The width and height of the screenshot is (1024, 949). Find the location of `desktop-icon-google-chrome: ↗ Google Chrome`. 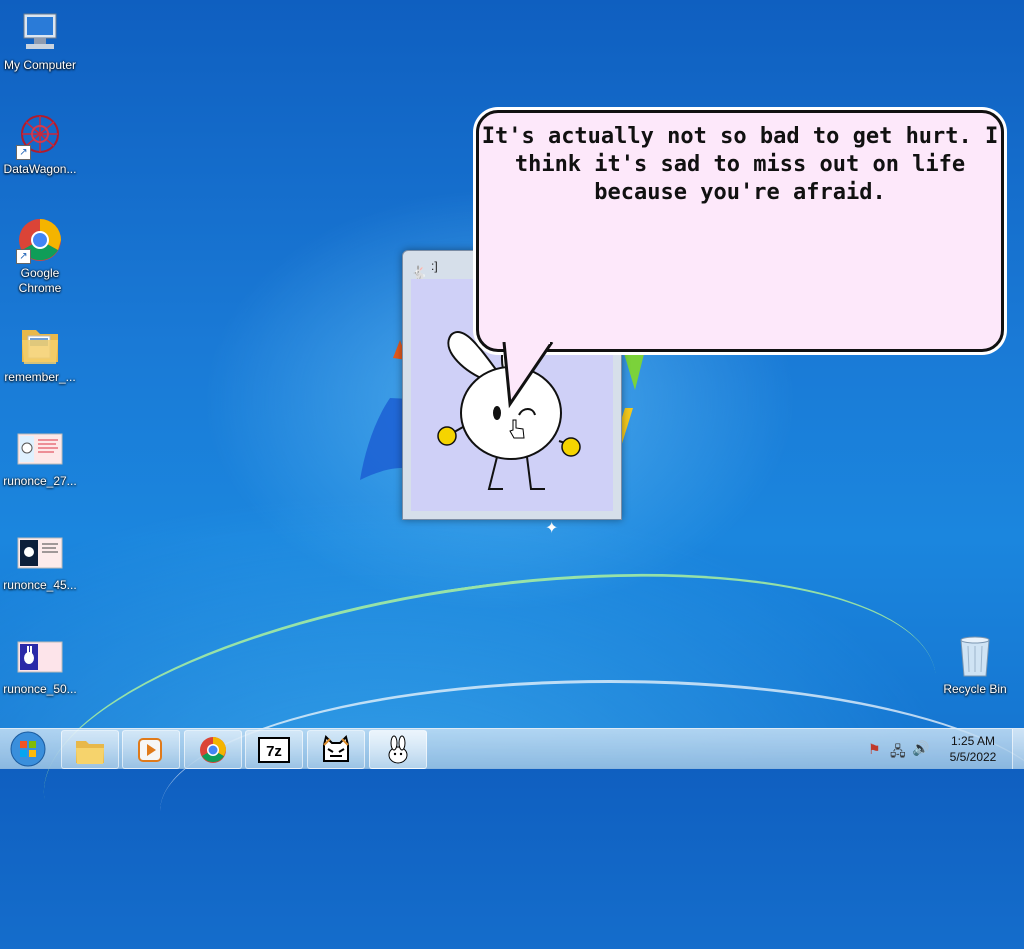

desktop-icon-google-chrome: ↗ Google Chrome is located at coordinates (40, 256).